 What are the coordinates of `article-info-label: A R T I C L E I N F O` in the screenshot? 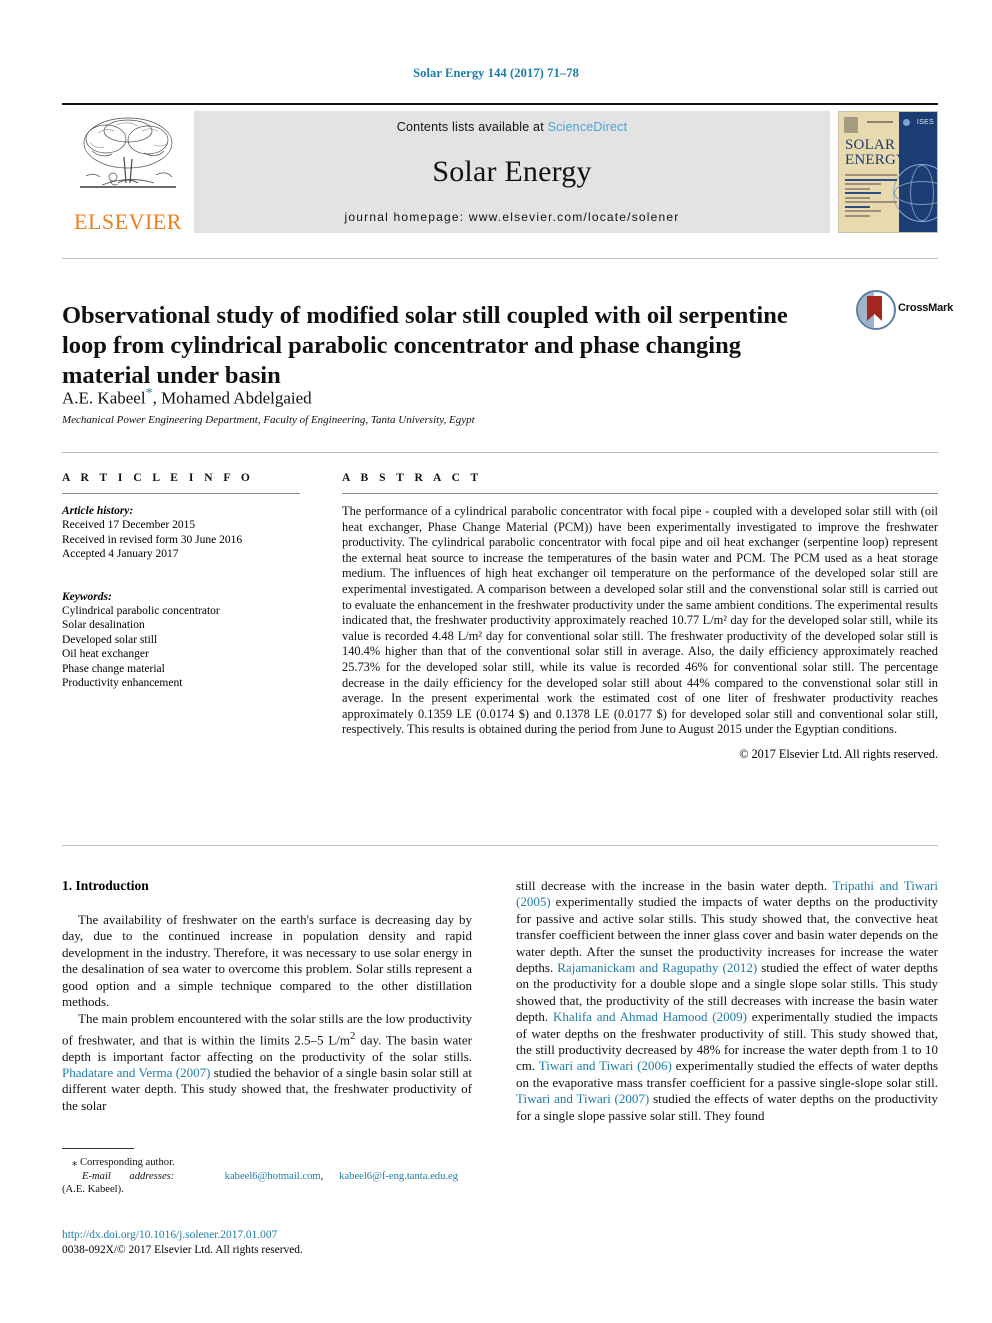 It's located at (158, 478).